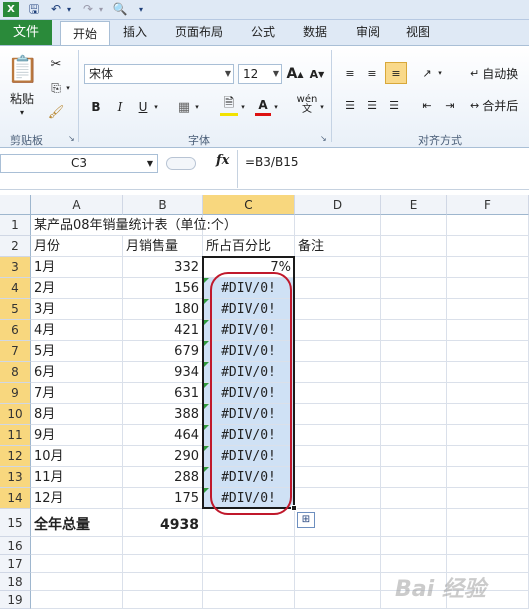 The image size is (529, 609). What do you see at coordinates (249, 414) in the screenshot?
I see `cell-c10: #DIV/0!` at bounding box center [249, 414].